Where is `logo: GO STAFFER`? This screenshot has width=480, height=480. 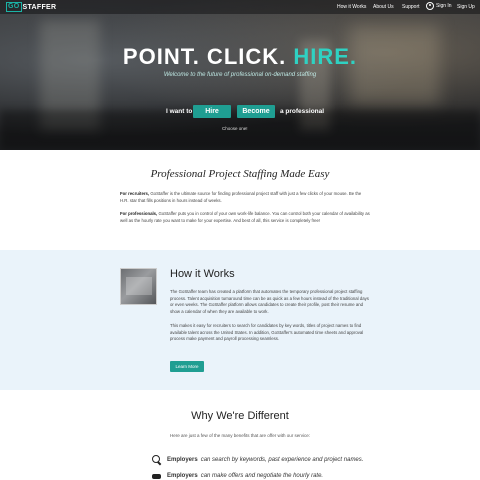 logo: GO STAFFER is located at coordinates (31, 7).